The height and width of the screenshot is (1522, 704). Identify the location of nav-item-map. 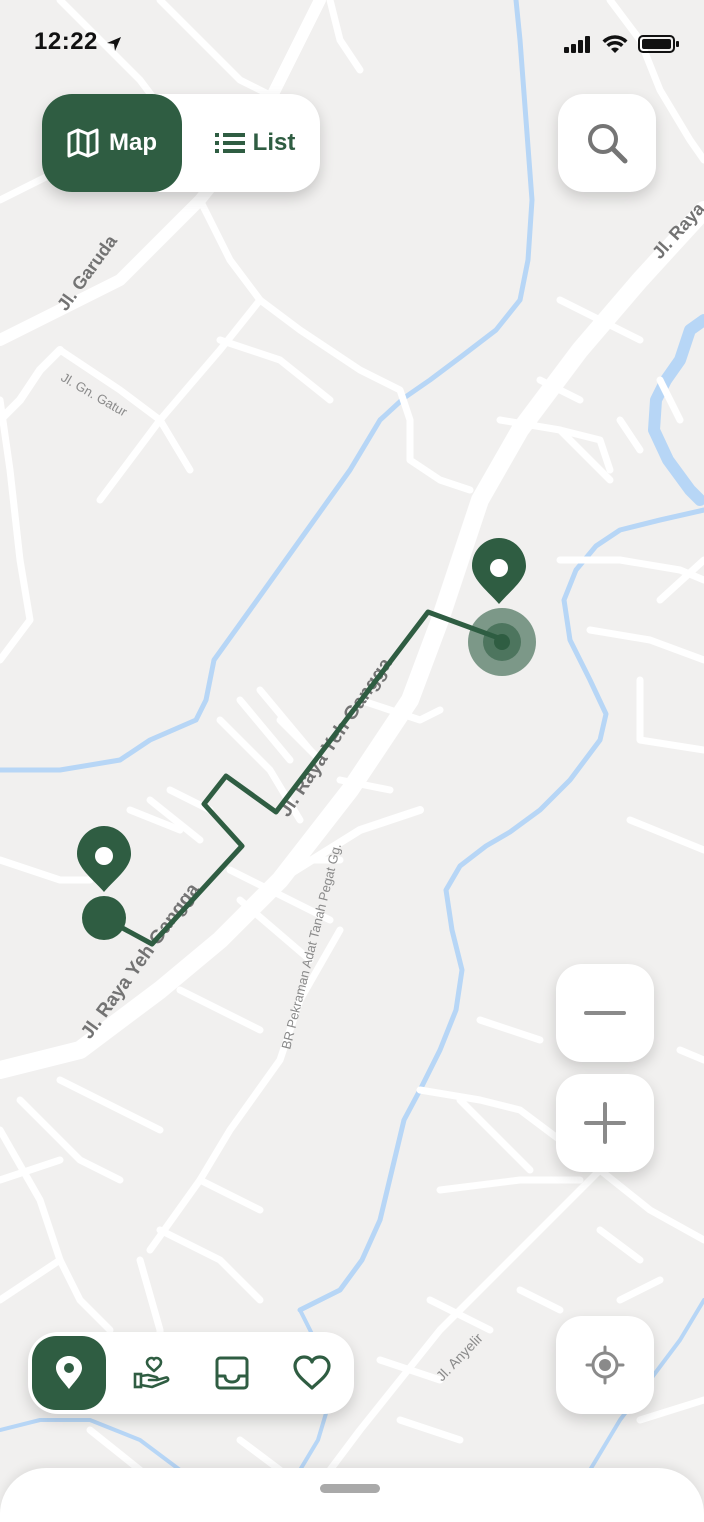
(69, 1373).